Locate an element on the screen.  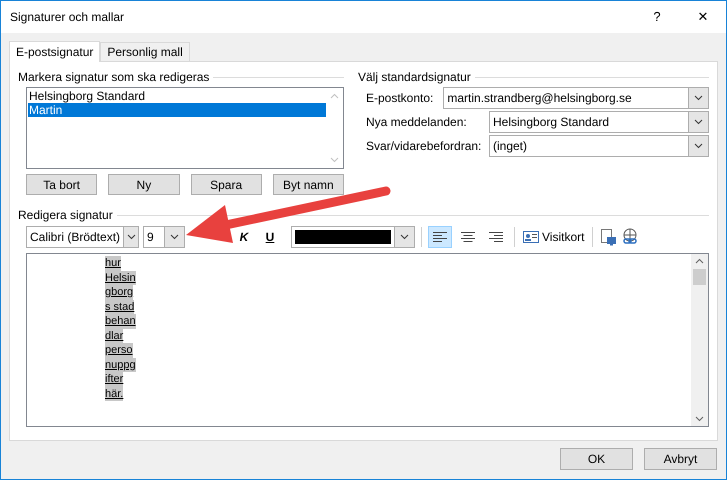
underline-button: U is located at coordinates (270, 237).